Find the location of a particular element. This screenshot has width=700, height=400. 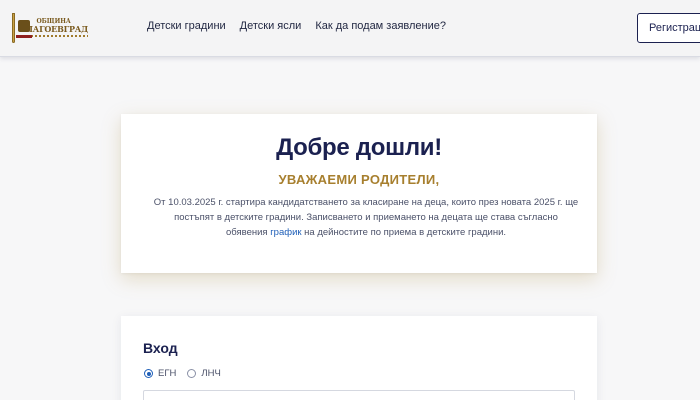

coat-of-arms-icon is located at coordinates (23, 28).